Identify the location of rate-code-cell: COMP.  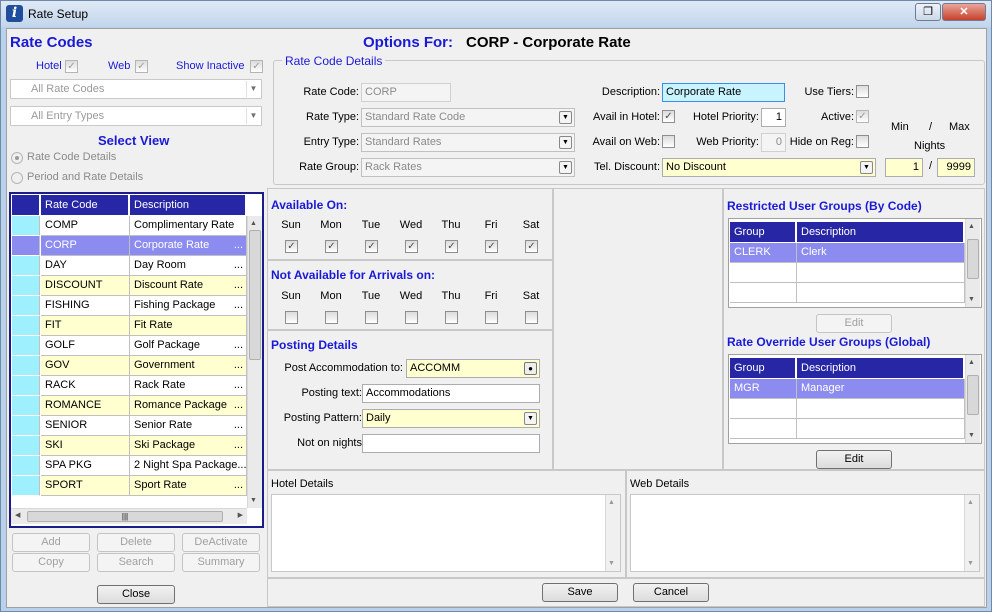
(85, 226).